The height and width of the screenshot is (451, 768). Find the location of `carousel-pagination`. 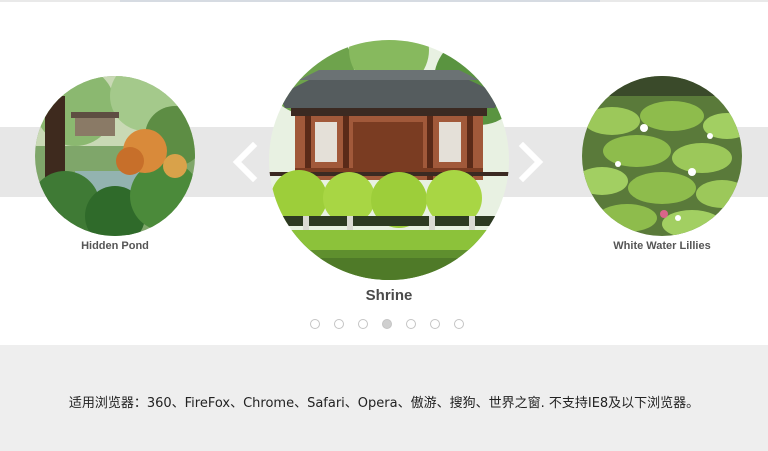

carousel-pagination is located at coordinates (390, 325).